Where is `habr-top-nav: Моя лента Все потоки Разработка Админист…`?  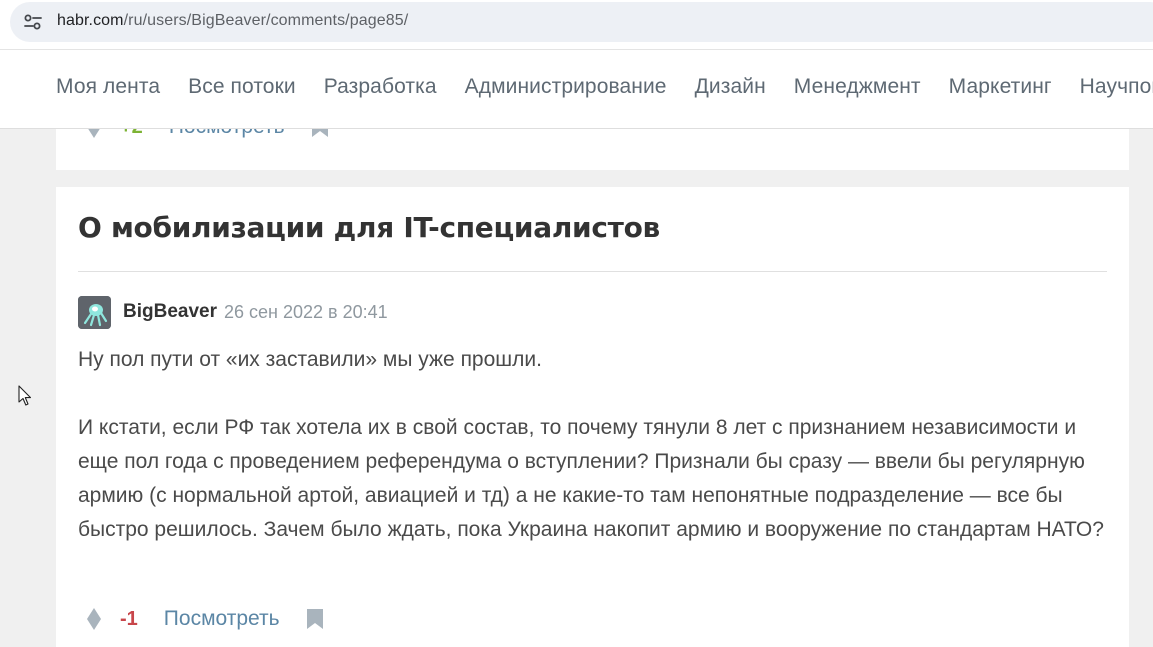 habr-top-nav: Моя лента Все потоки Разработка Админист… is located at coordinates (576, 89).